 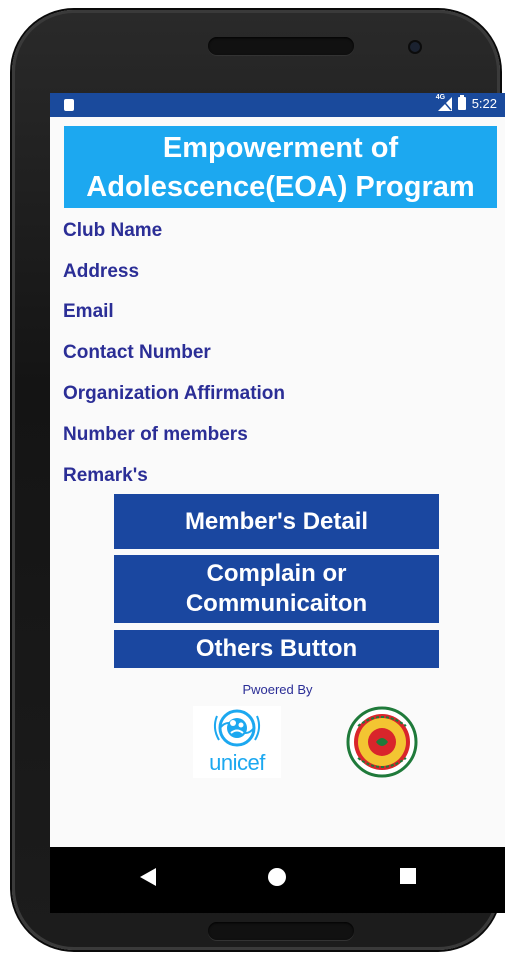 What do you see at coordinates (461, 102) in the screenshot?
I see `battery-icon` at bounding box center [461, 102].